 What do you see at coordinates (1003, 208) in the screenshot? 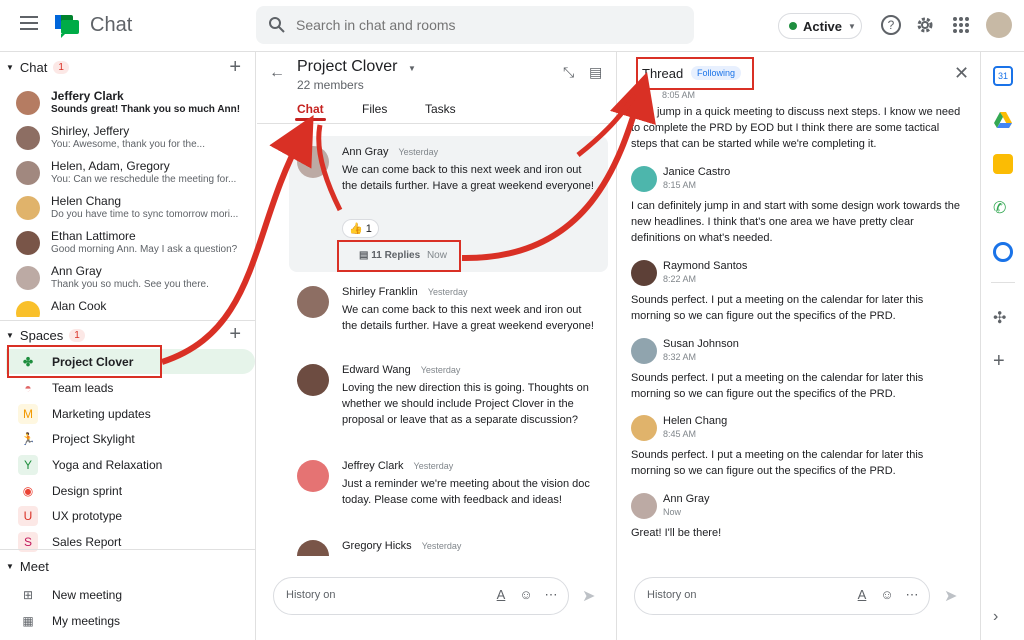
I see `voice-phone-icon: ✆` at bounding box center [1003, 208].